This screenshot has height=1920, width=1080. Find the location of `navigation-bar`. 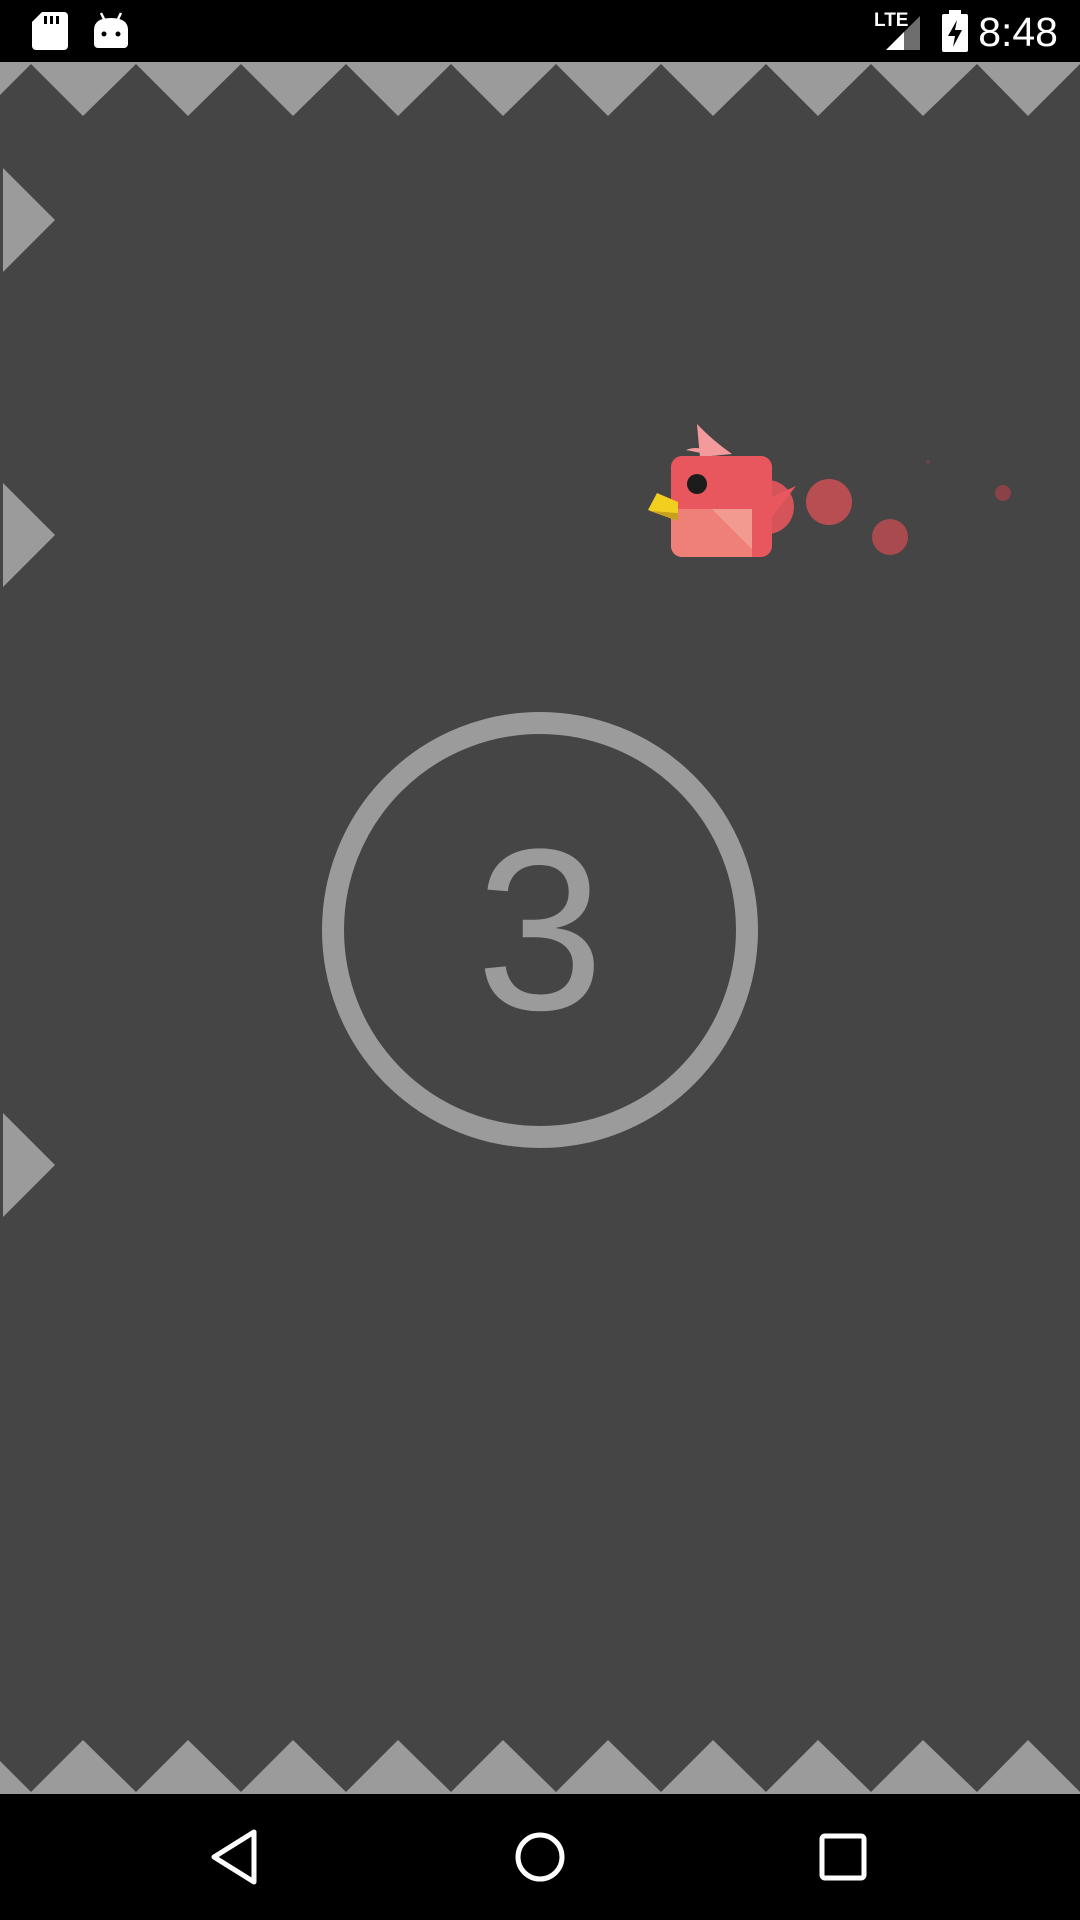

navigation-bar is located at coordinates (540, 1857).